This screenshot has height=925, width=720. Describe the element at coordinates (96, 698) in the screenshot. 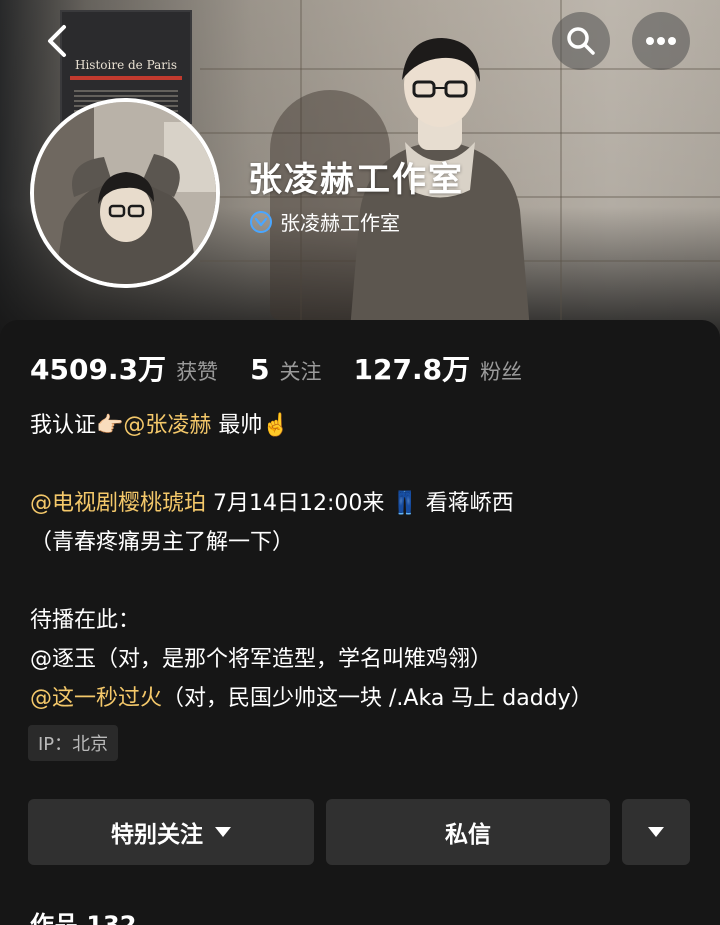

I see `mention-link: @这一秒过火` at that location.